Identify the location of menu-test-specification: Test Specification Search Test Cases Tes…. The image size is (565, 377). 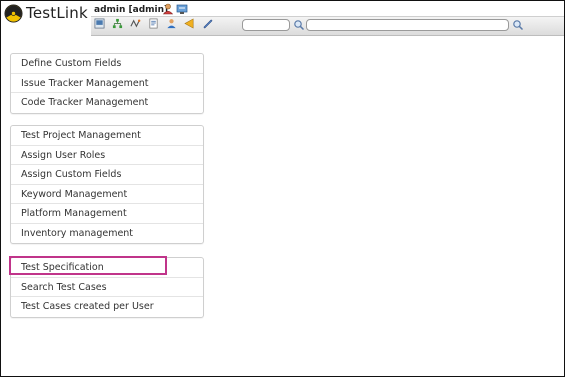
(107, 287).